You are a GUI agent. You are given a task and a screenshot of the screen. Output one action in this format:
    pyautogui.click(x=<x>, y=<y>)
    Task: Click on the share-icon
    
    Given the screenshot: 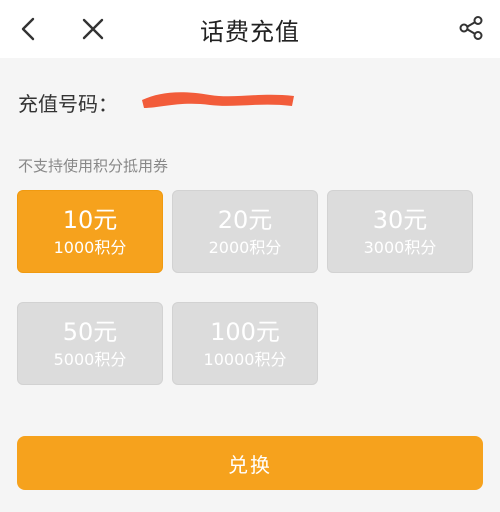 What is the action you would take?
    pyautogui.click(x=471, y=28)
    